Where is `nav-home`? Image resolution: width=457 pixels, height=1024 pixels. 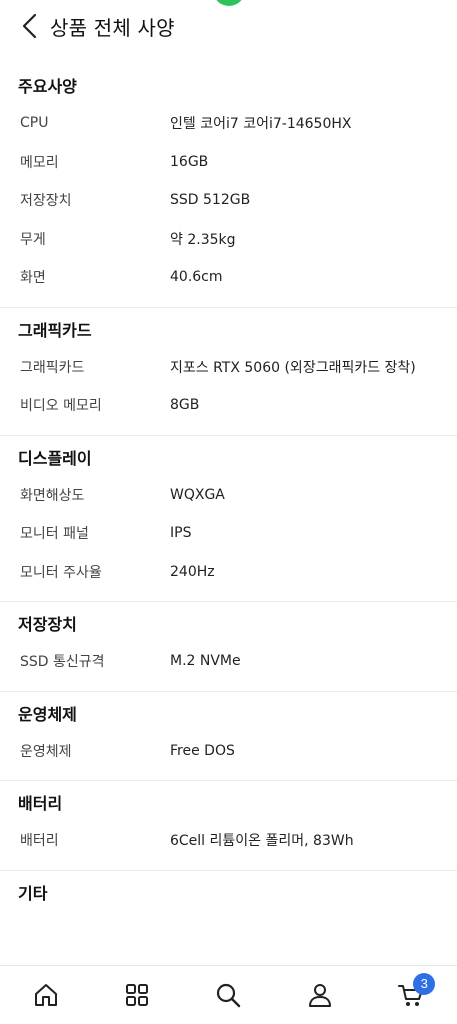 nav-home is located at coordinates (46, 995).